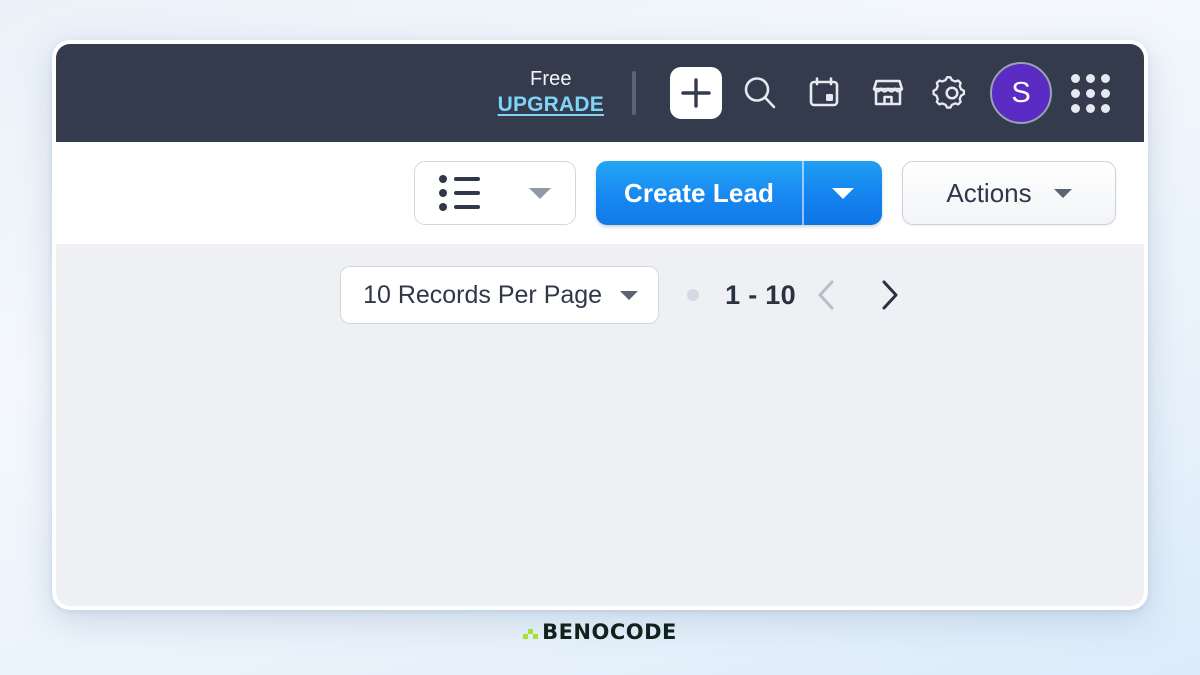 The image size is (1200, 675). I want to click on topbar-divider, so click(634, 93).